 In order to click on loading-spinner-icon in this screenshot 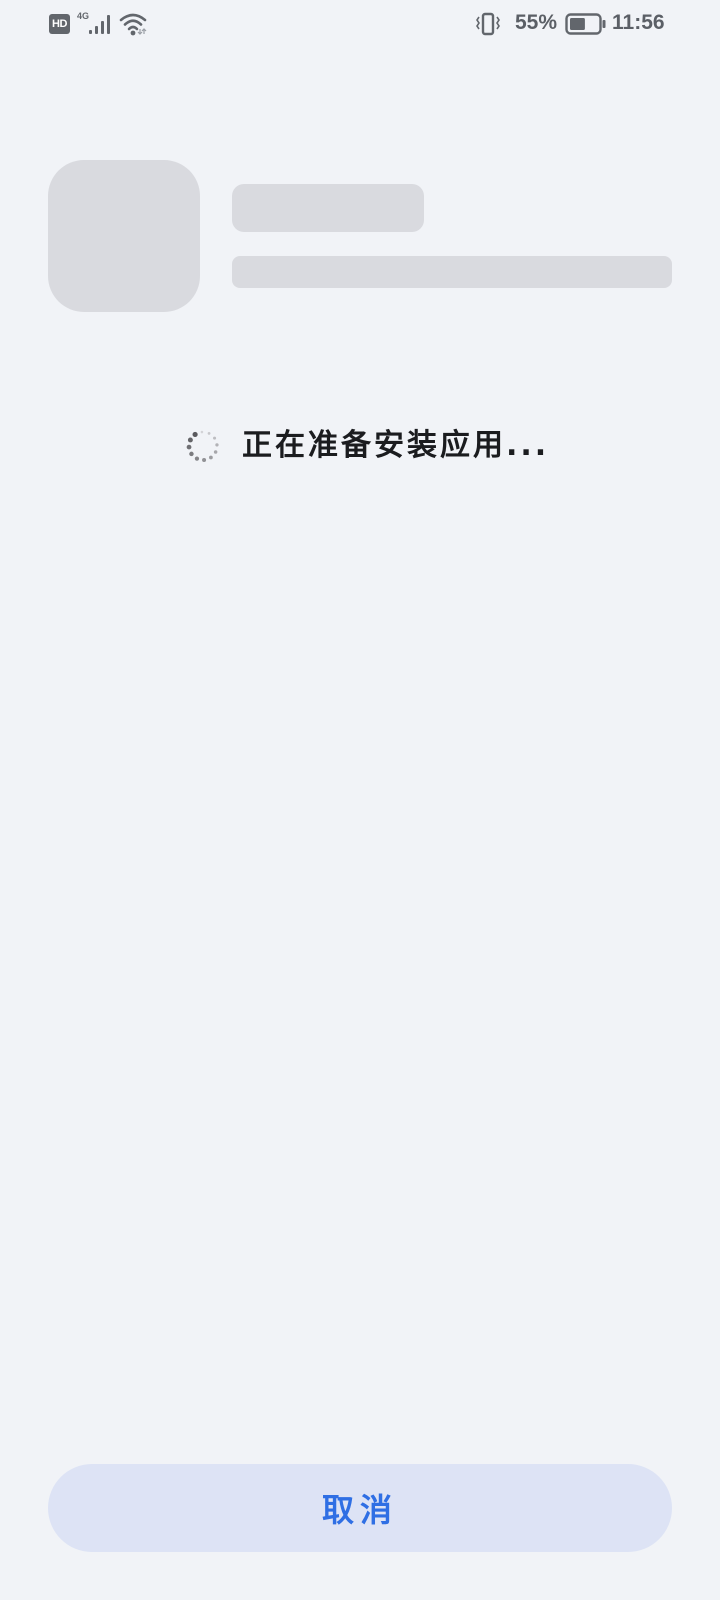, I will do `click(202, 446)`.